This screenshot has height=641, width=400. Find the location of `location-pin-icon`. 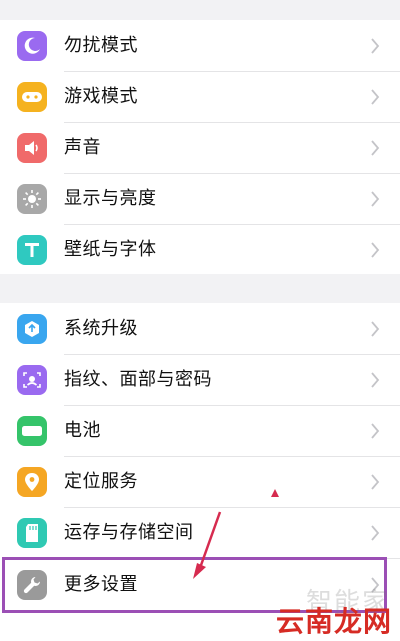

location-pin-icon is located at coordinates (32, 482).